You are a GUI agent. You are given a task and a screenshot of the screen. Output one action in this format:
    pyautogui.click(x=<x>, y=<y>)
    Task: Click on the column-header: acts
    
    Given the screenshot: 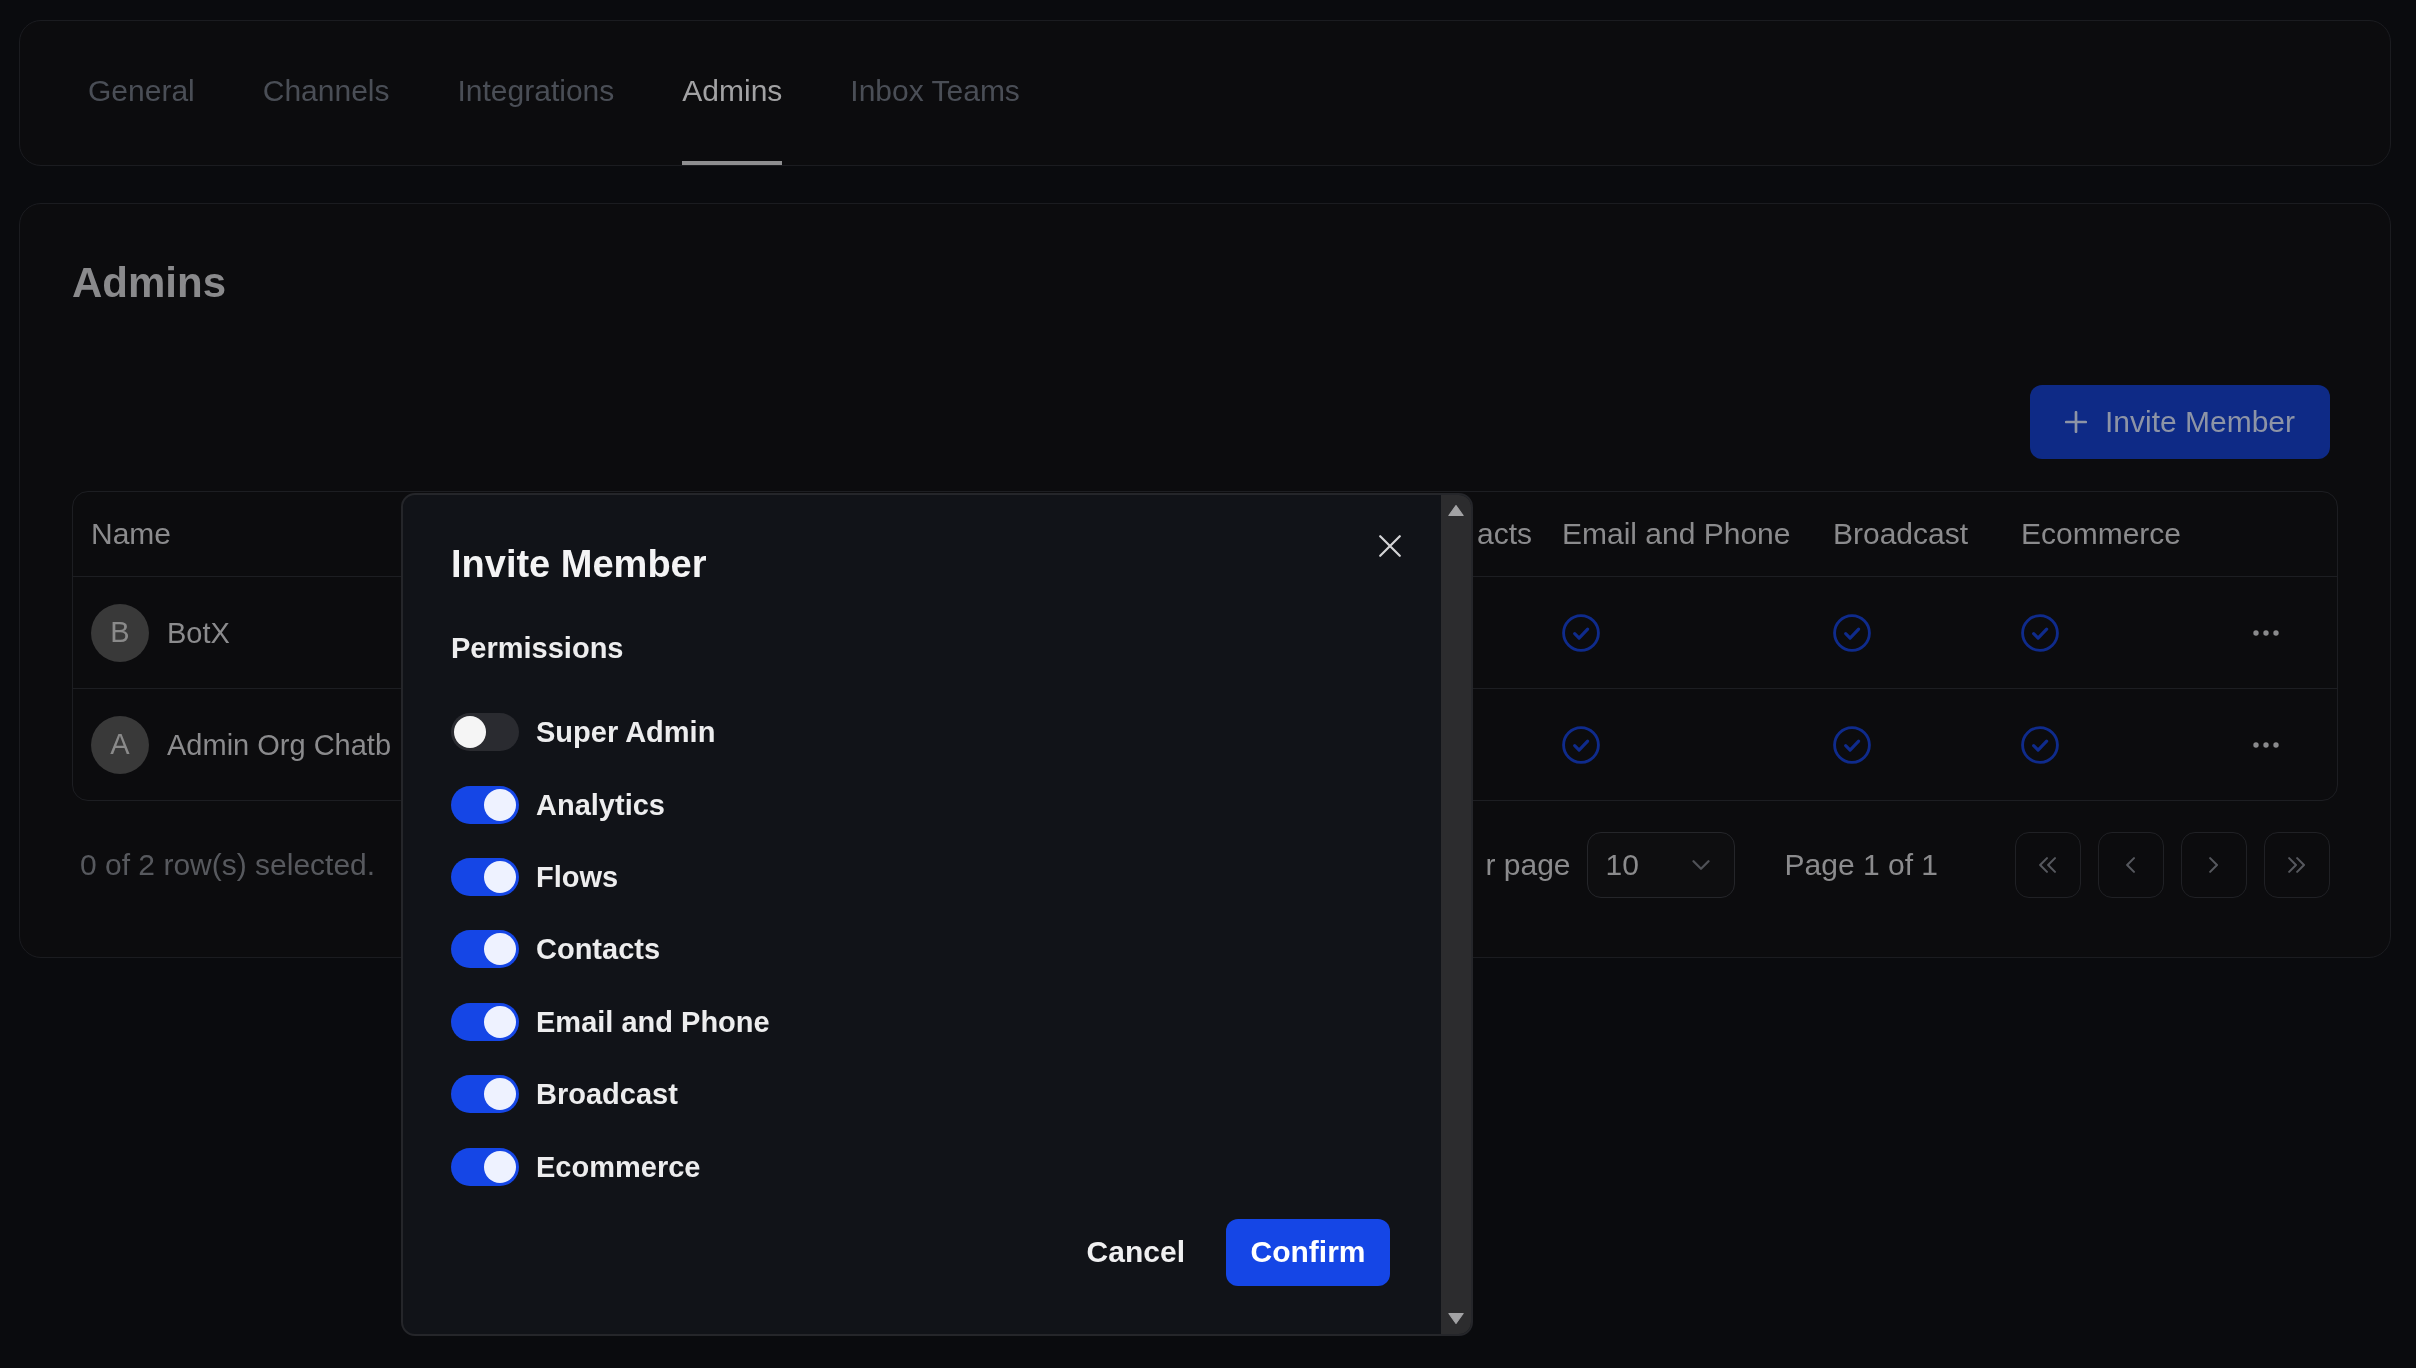 What is the action you would take?
    pyautogui.click(x=1505, y=534)
    